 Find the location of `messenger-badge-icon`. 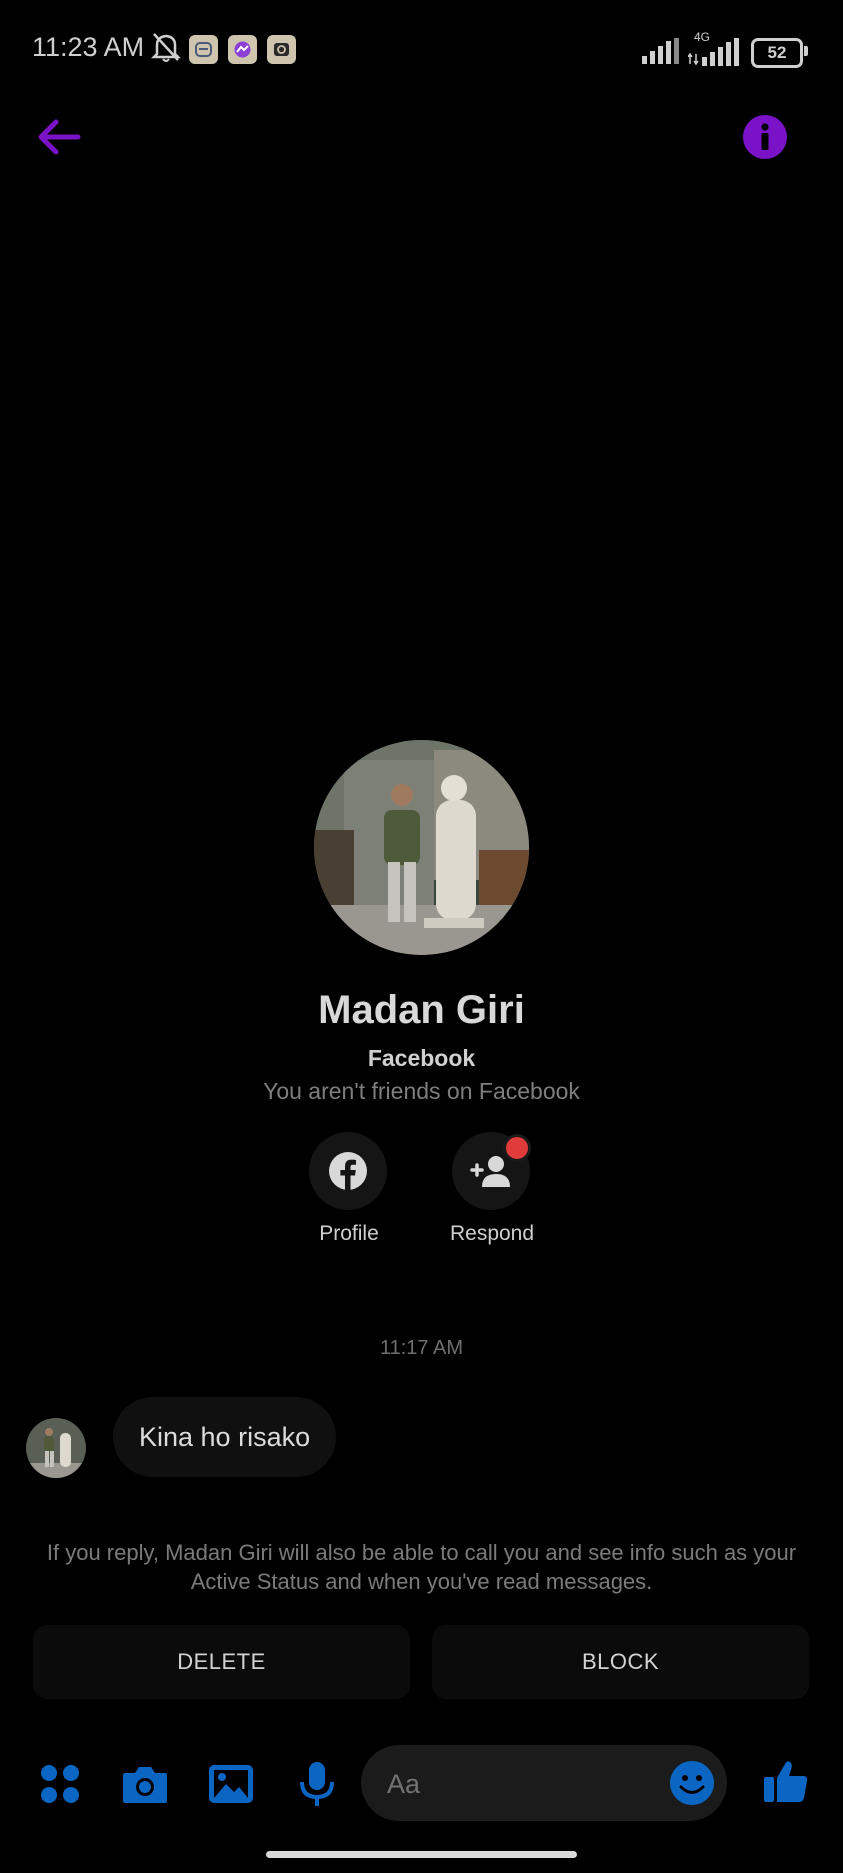

messenger-badge-icon is located at coordinates (242, 49).